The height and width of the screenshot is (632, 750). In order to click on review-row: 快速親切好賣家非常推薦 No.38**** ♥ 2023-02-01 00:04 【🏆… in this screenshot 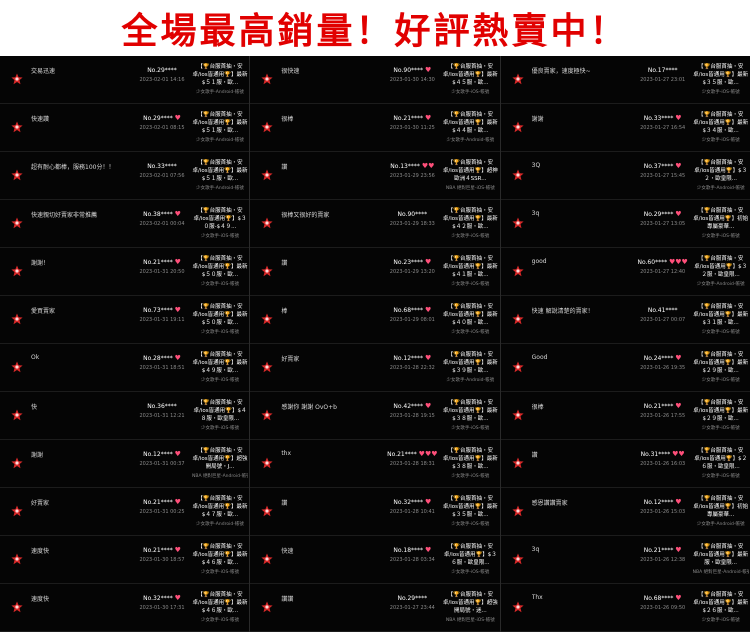, I will do `click(125, 224)`.